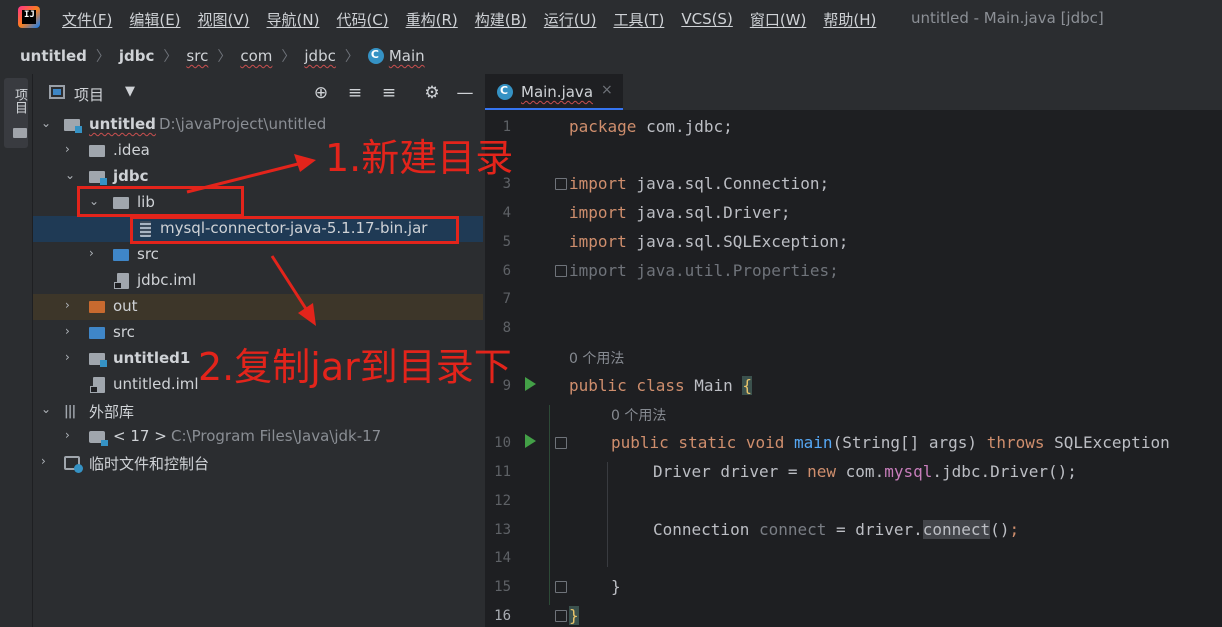  I want to click on tree-item-jdbc-iml: jdbc.iml, so click(258, 281).